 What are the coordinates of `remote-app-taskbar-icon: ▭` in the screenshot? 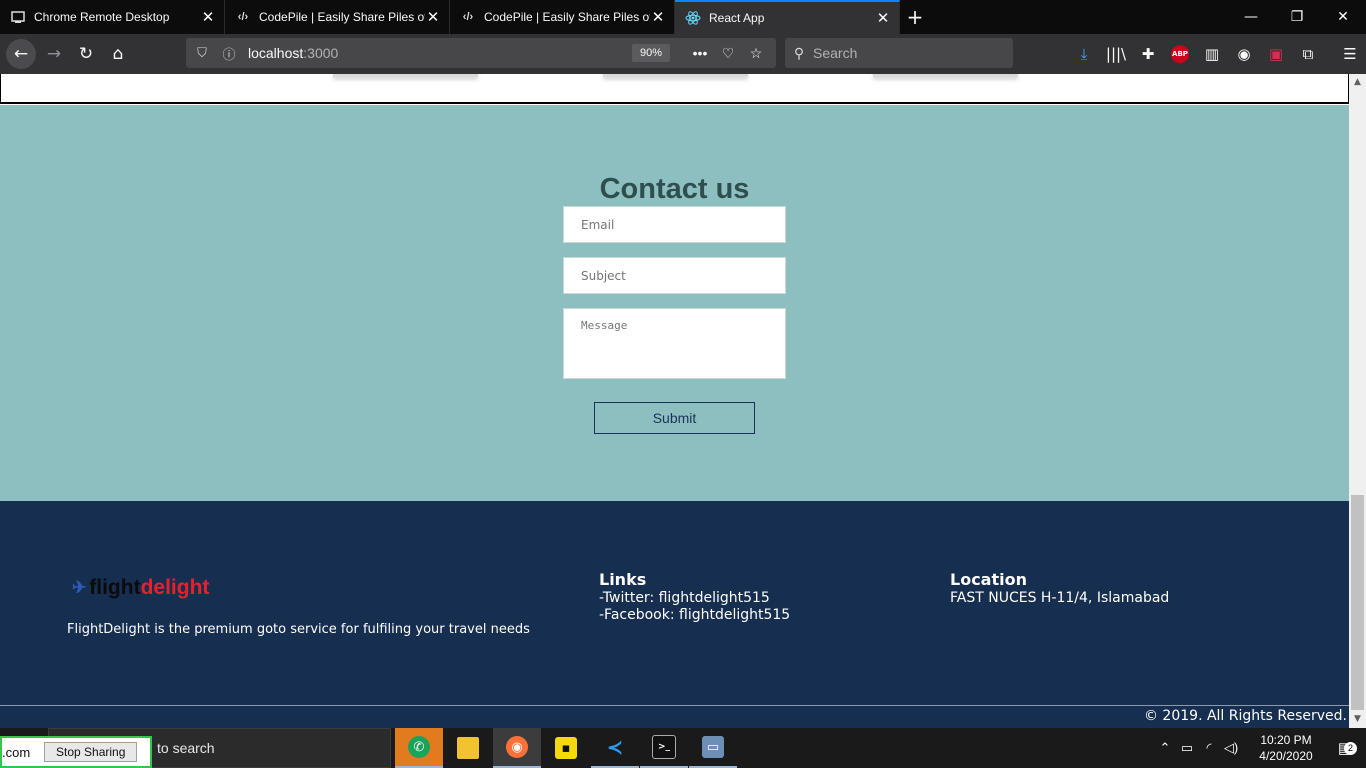 It's located at (713, 748).